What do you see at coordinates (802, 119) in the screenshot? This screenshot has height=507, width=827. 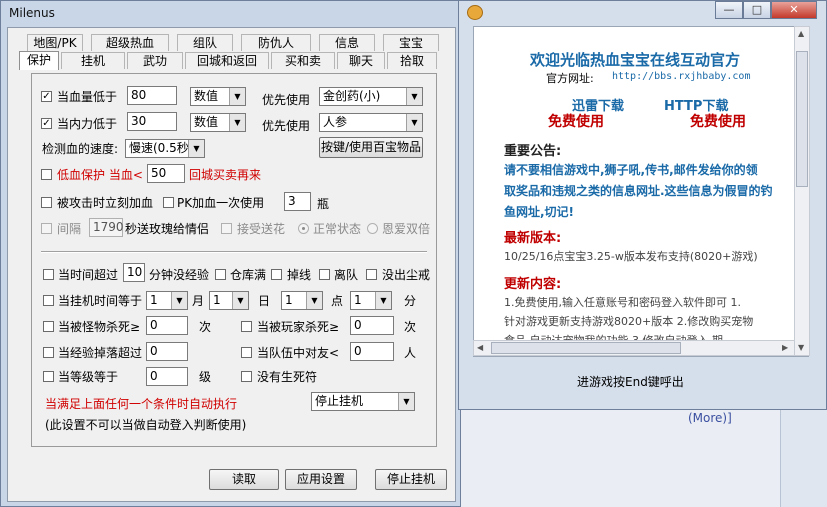 I see `vertical-scroll-thumb` at bounding box center [802, 119].